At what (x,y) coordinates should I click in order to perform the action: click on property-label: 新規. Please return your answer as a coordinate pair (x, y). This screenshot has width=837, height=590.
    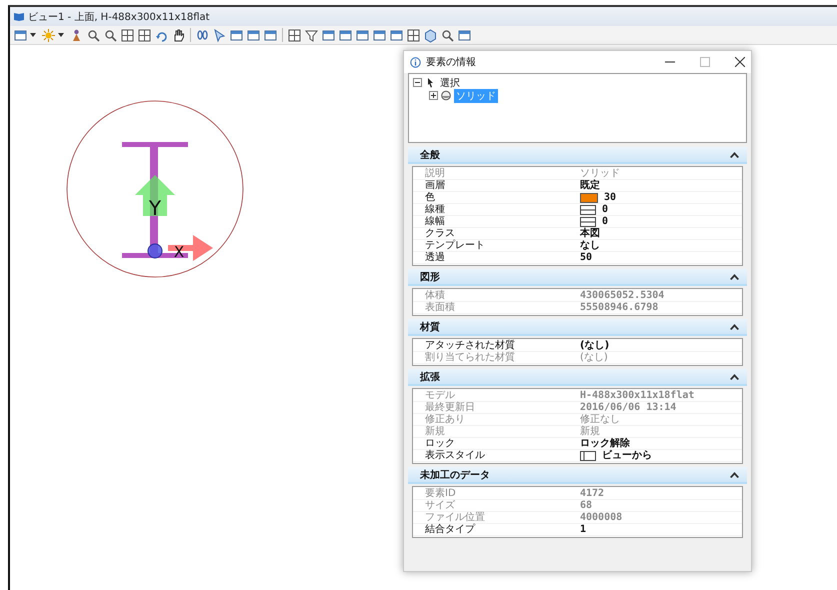
    Looking at the image, I should click on (435, 431).